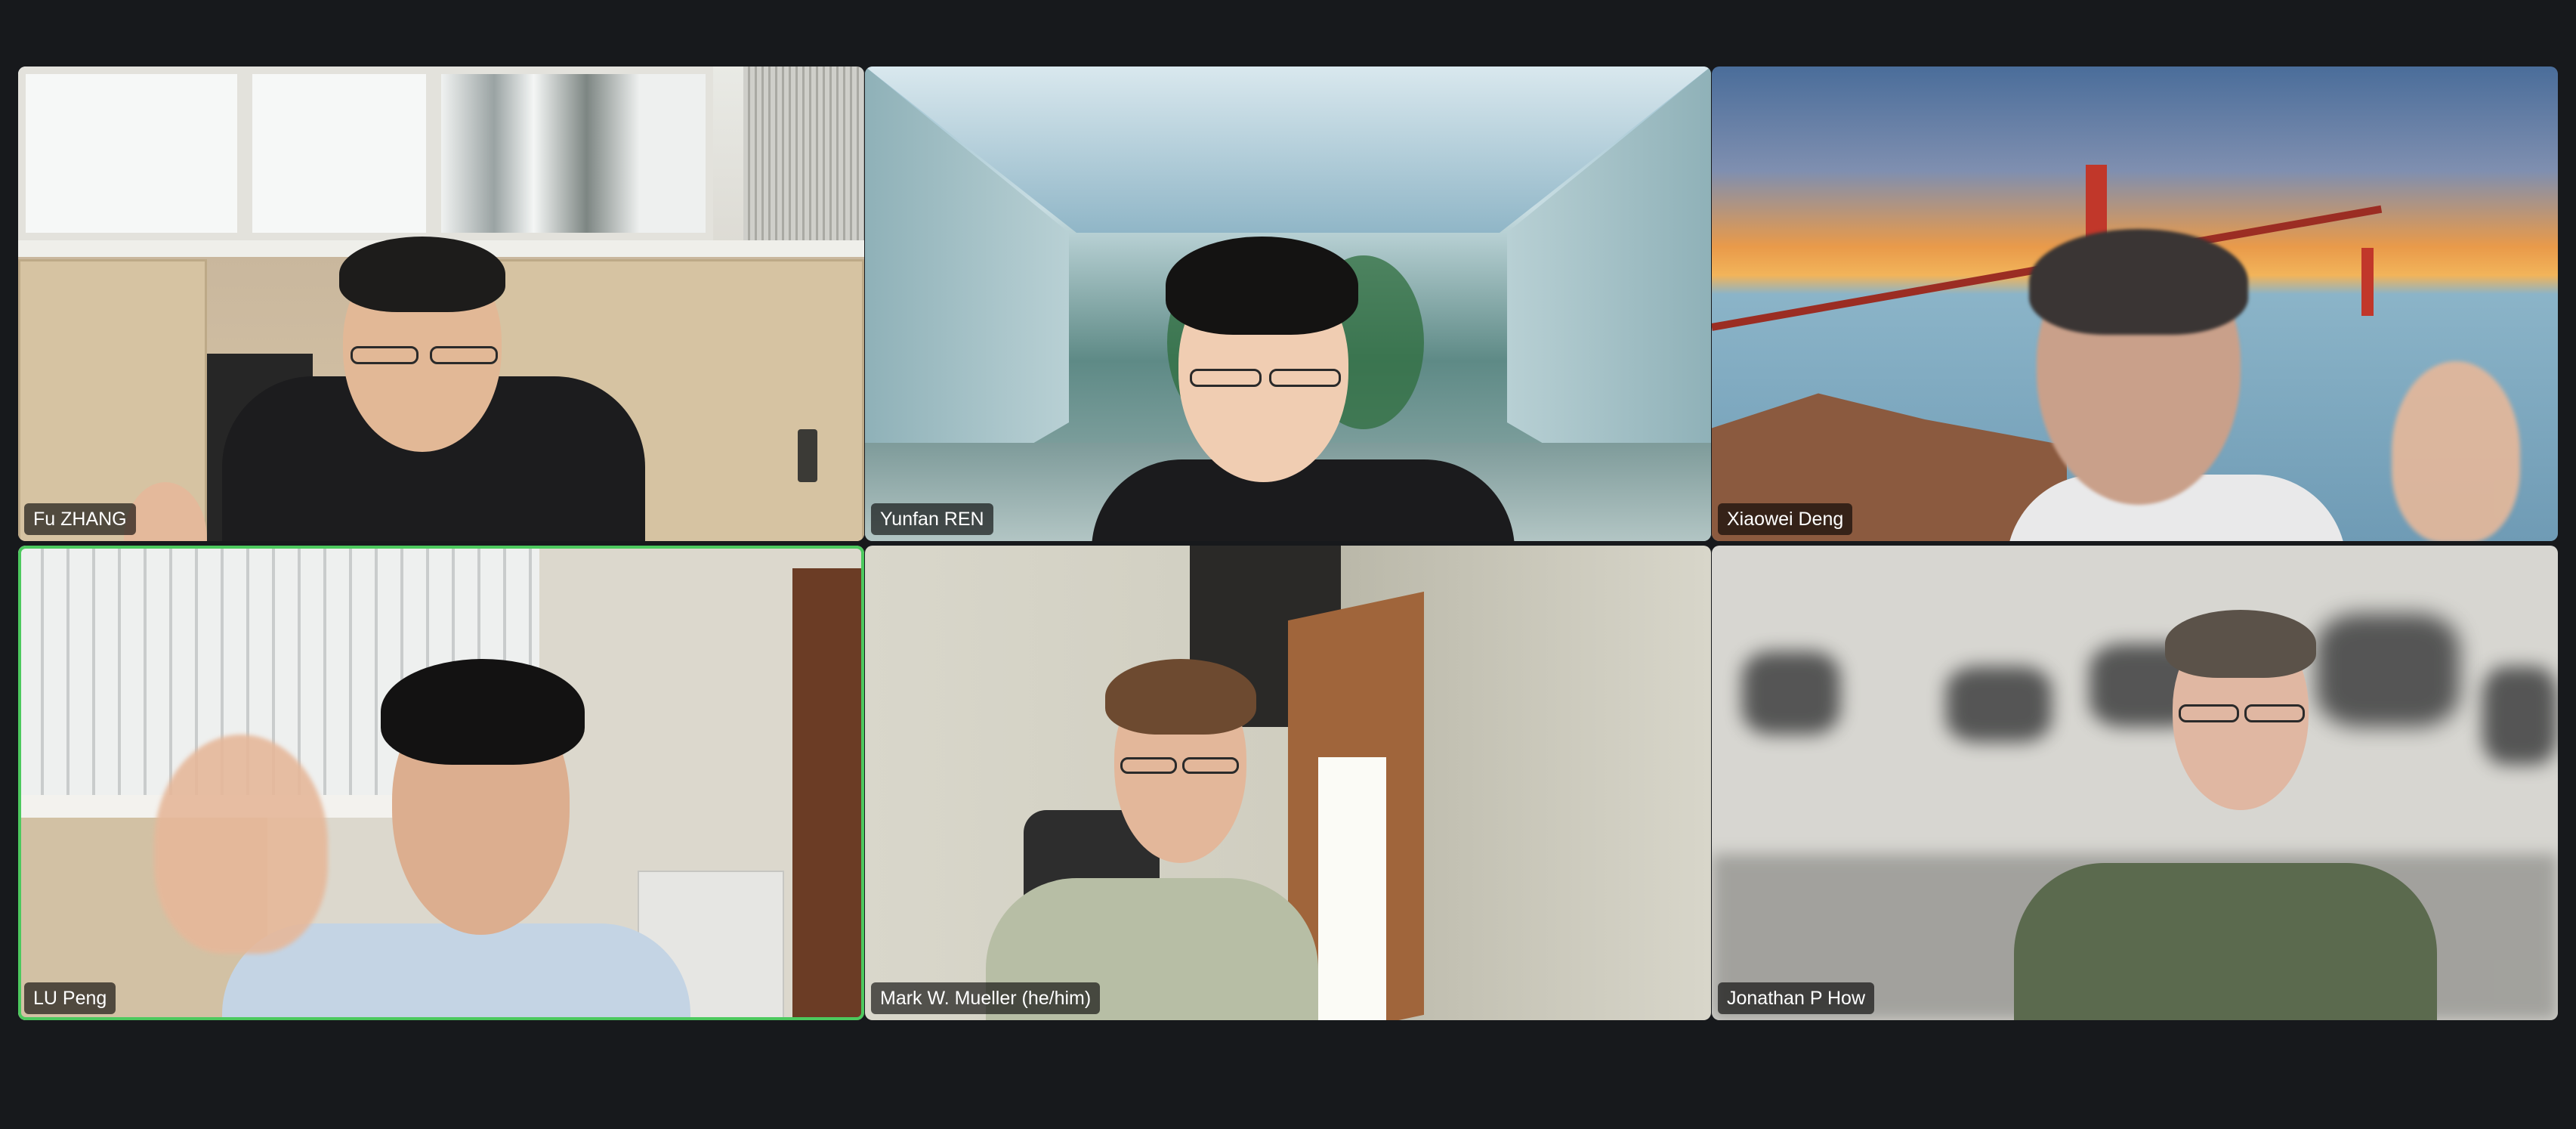 The image size is (2576, 1129). Describe the element at coordinates (80, 519) in the screenshot. I see `participant-name-label: Fu ZHANG` at that location.